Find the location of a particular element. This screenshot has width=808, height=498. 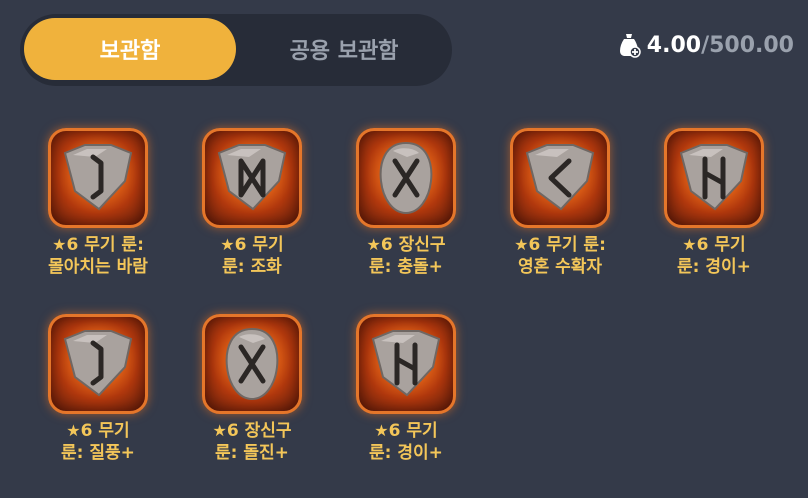

rune-label: ★6 장신구 룬: 충돌+ is located at coordinates (406, 256).